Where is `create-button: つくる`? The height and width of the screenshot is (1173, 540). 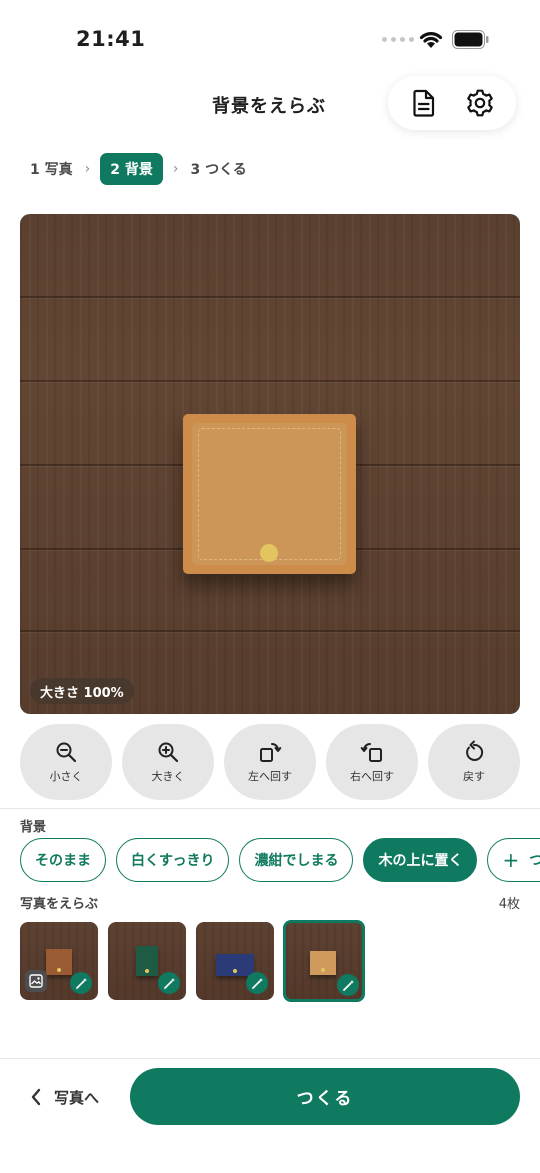 create-button: つくる is located at coordinates (325, 1096).